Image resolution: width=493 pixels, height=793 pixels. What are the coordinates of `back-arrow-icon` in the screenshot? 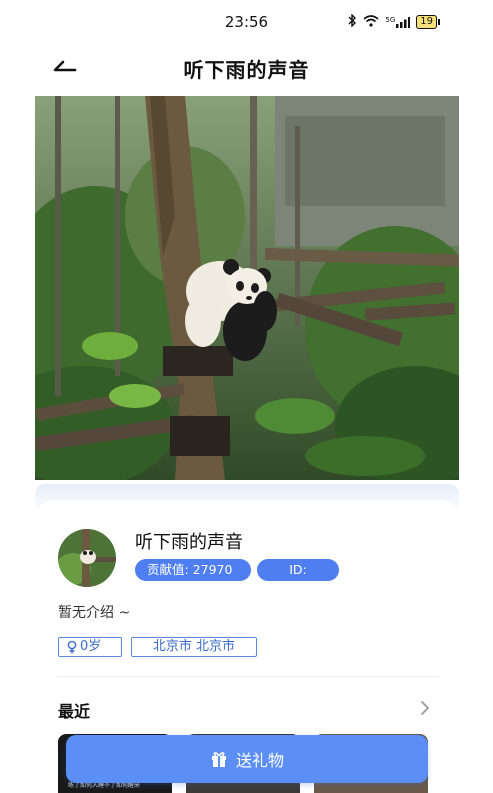 It's located at (65, 66).